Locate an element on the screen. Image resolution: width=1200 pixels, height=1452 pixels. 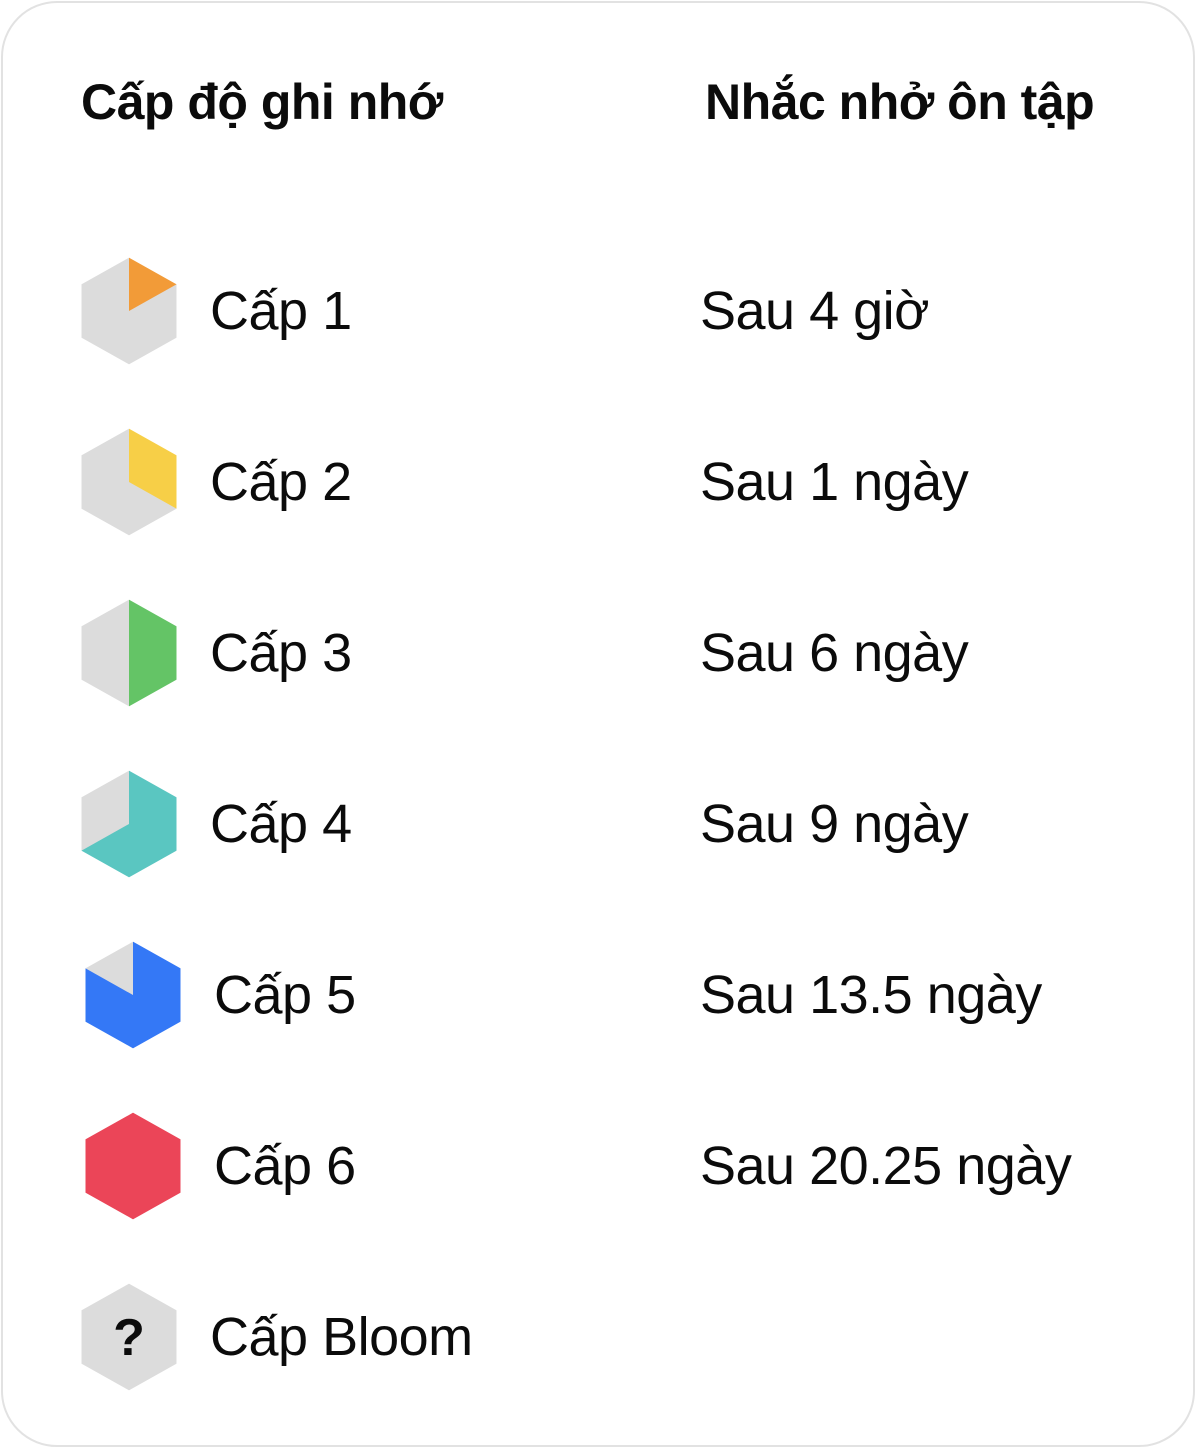
level-row: Cấp 6 Sau 20.25 ngày is located at coordinates (600, 1166).